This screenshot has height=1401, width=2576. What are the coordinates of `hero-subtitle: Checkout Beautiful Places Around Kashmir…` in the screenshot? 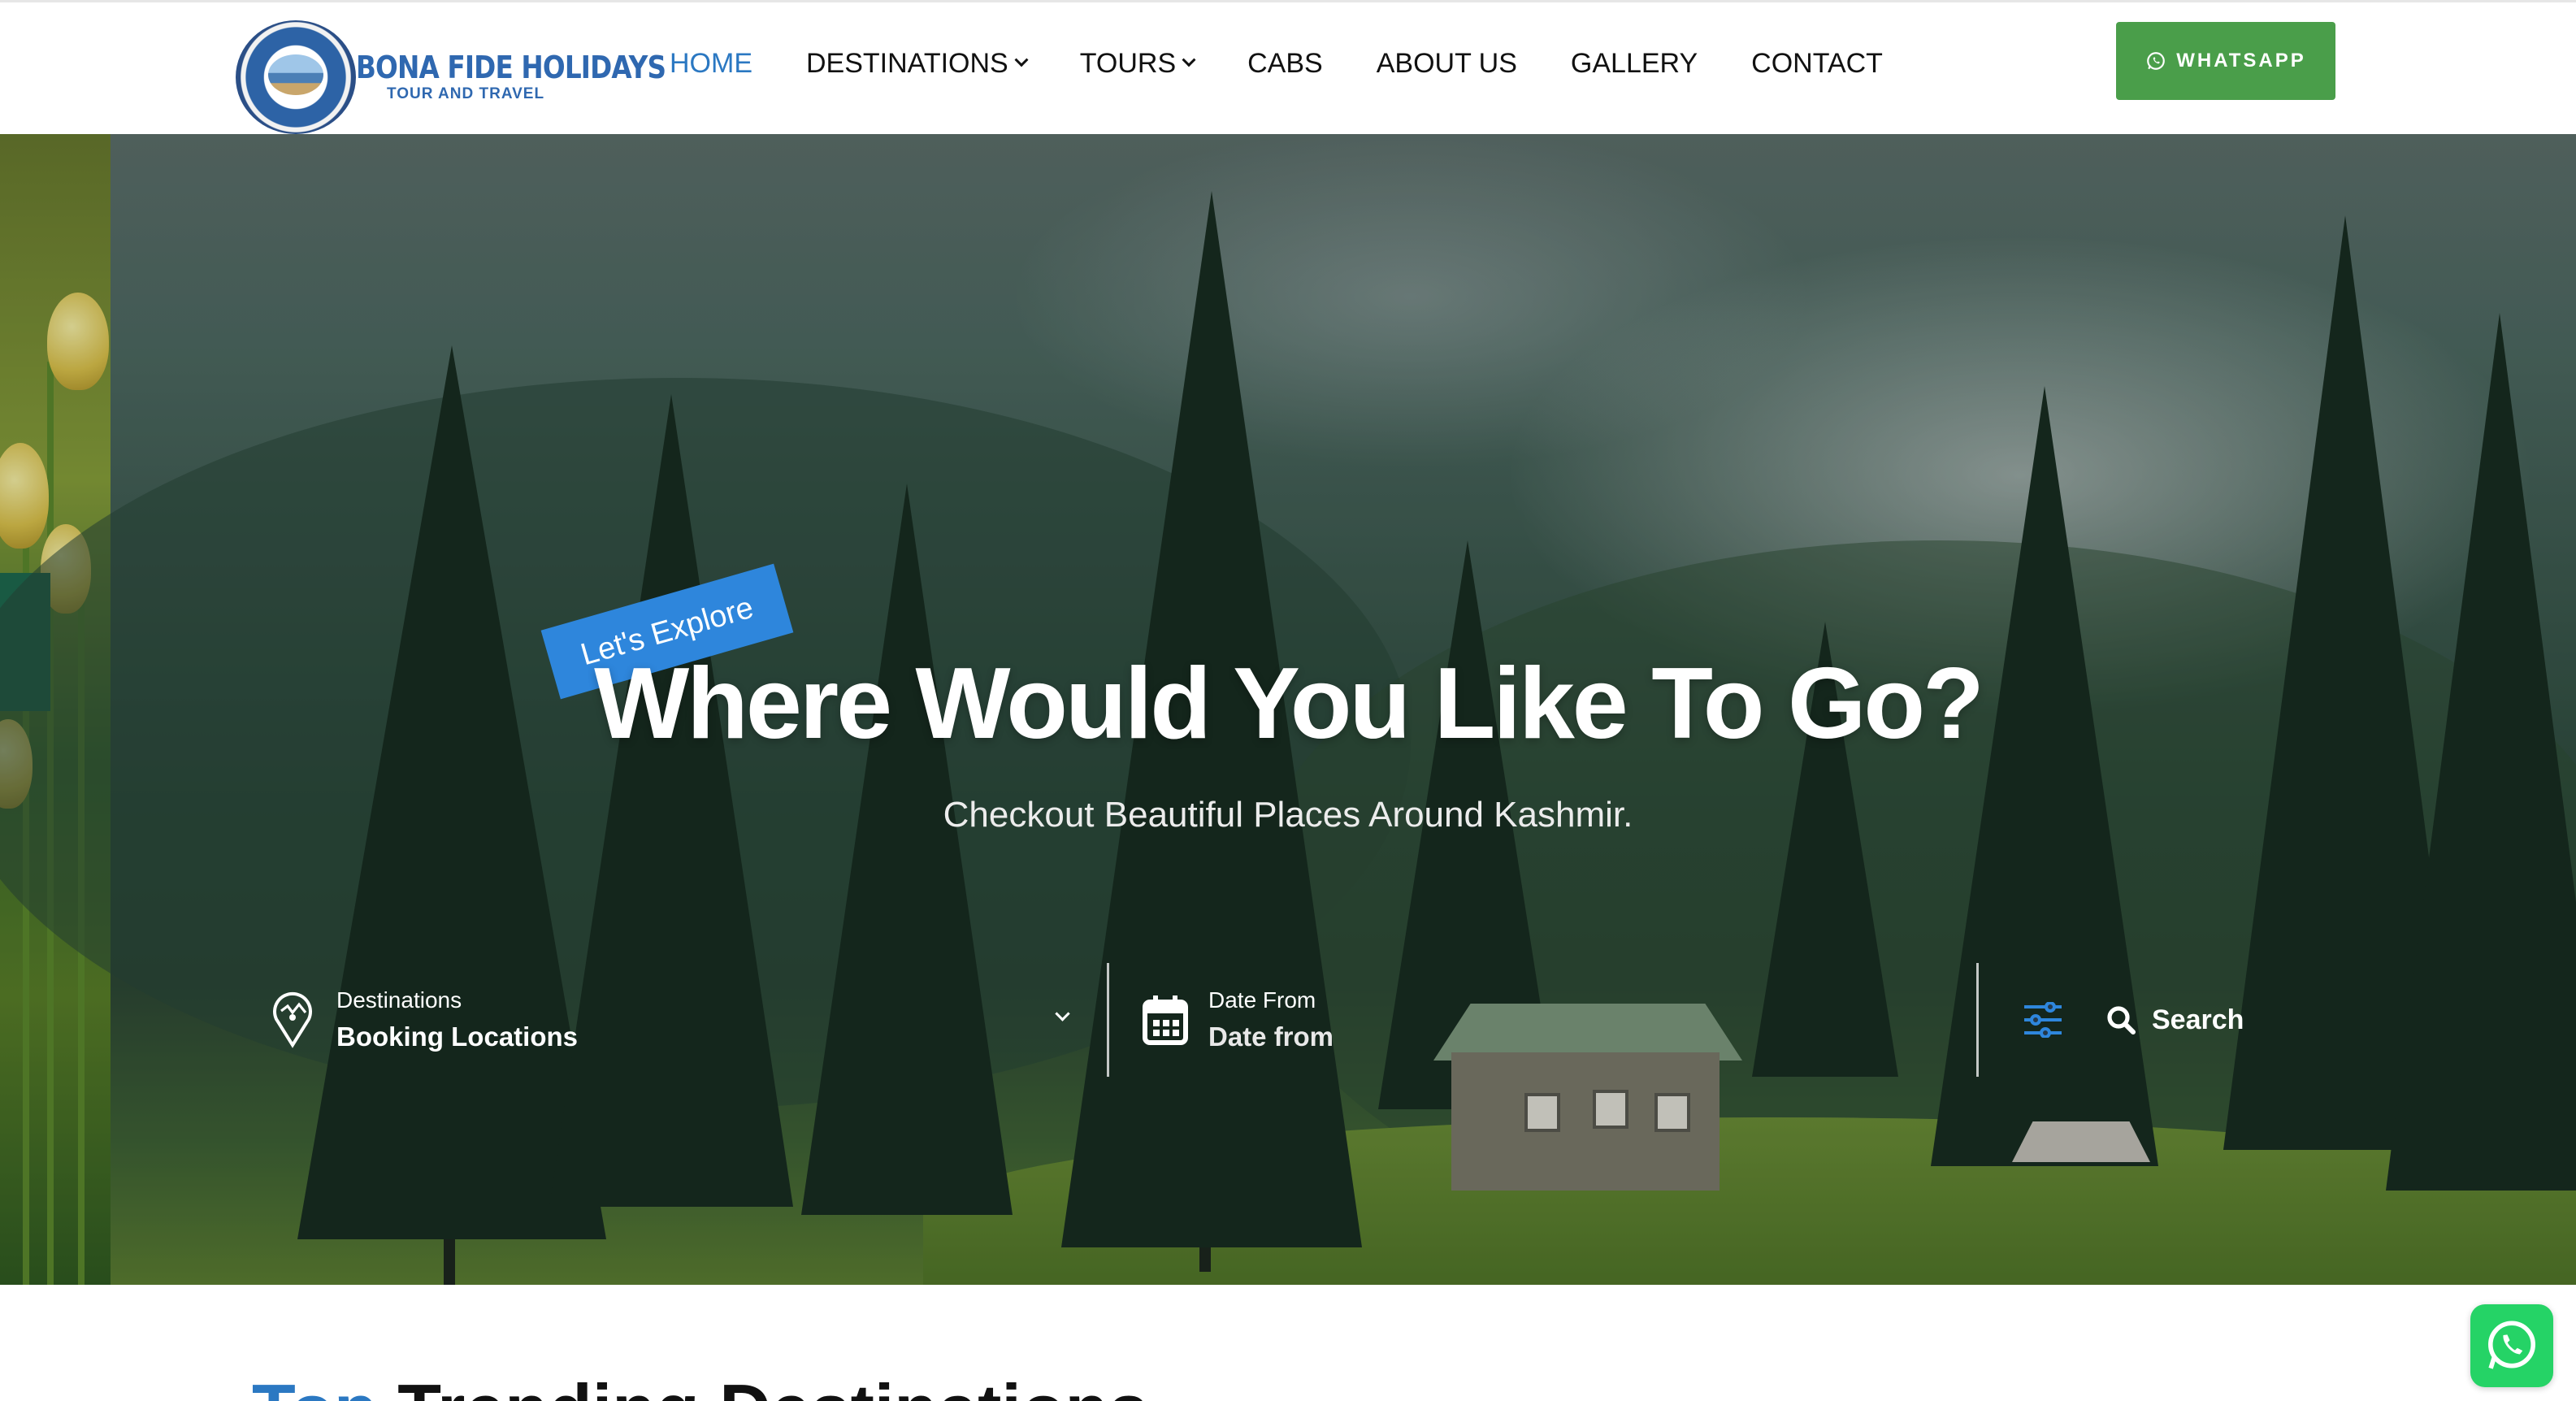 It's located at (1288, 815).